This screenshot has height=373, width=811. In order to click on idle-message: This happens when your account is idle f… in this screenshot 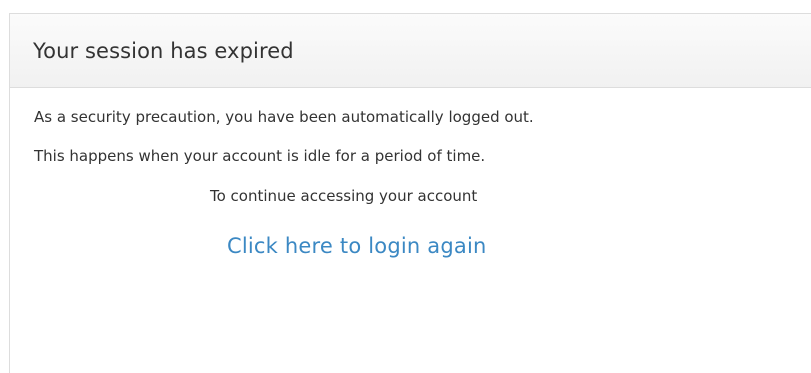, I will do `click(260, 156)`.